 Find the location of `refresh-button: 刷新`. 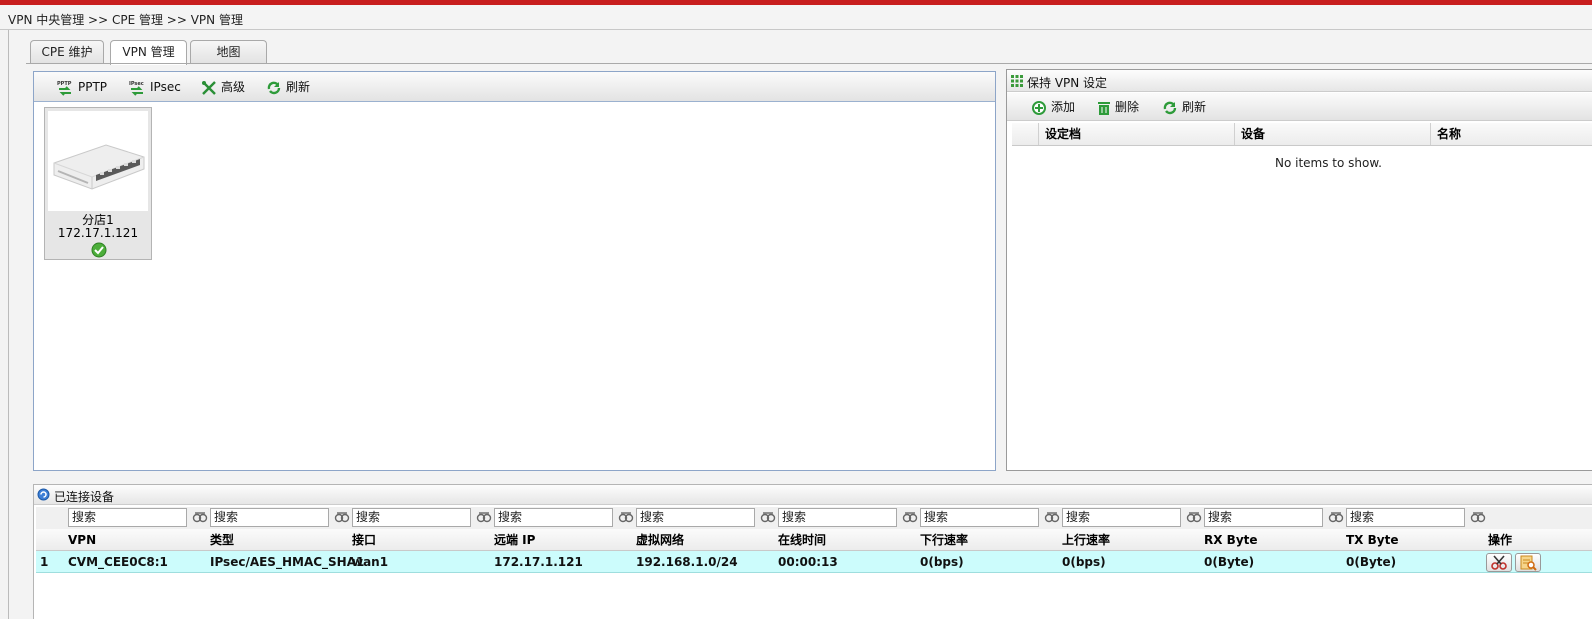

refresh-button: 刷新 is located at coordinates (288, 87).